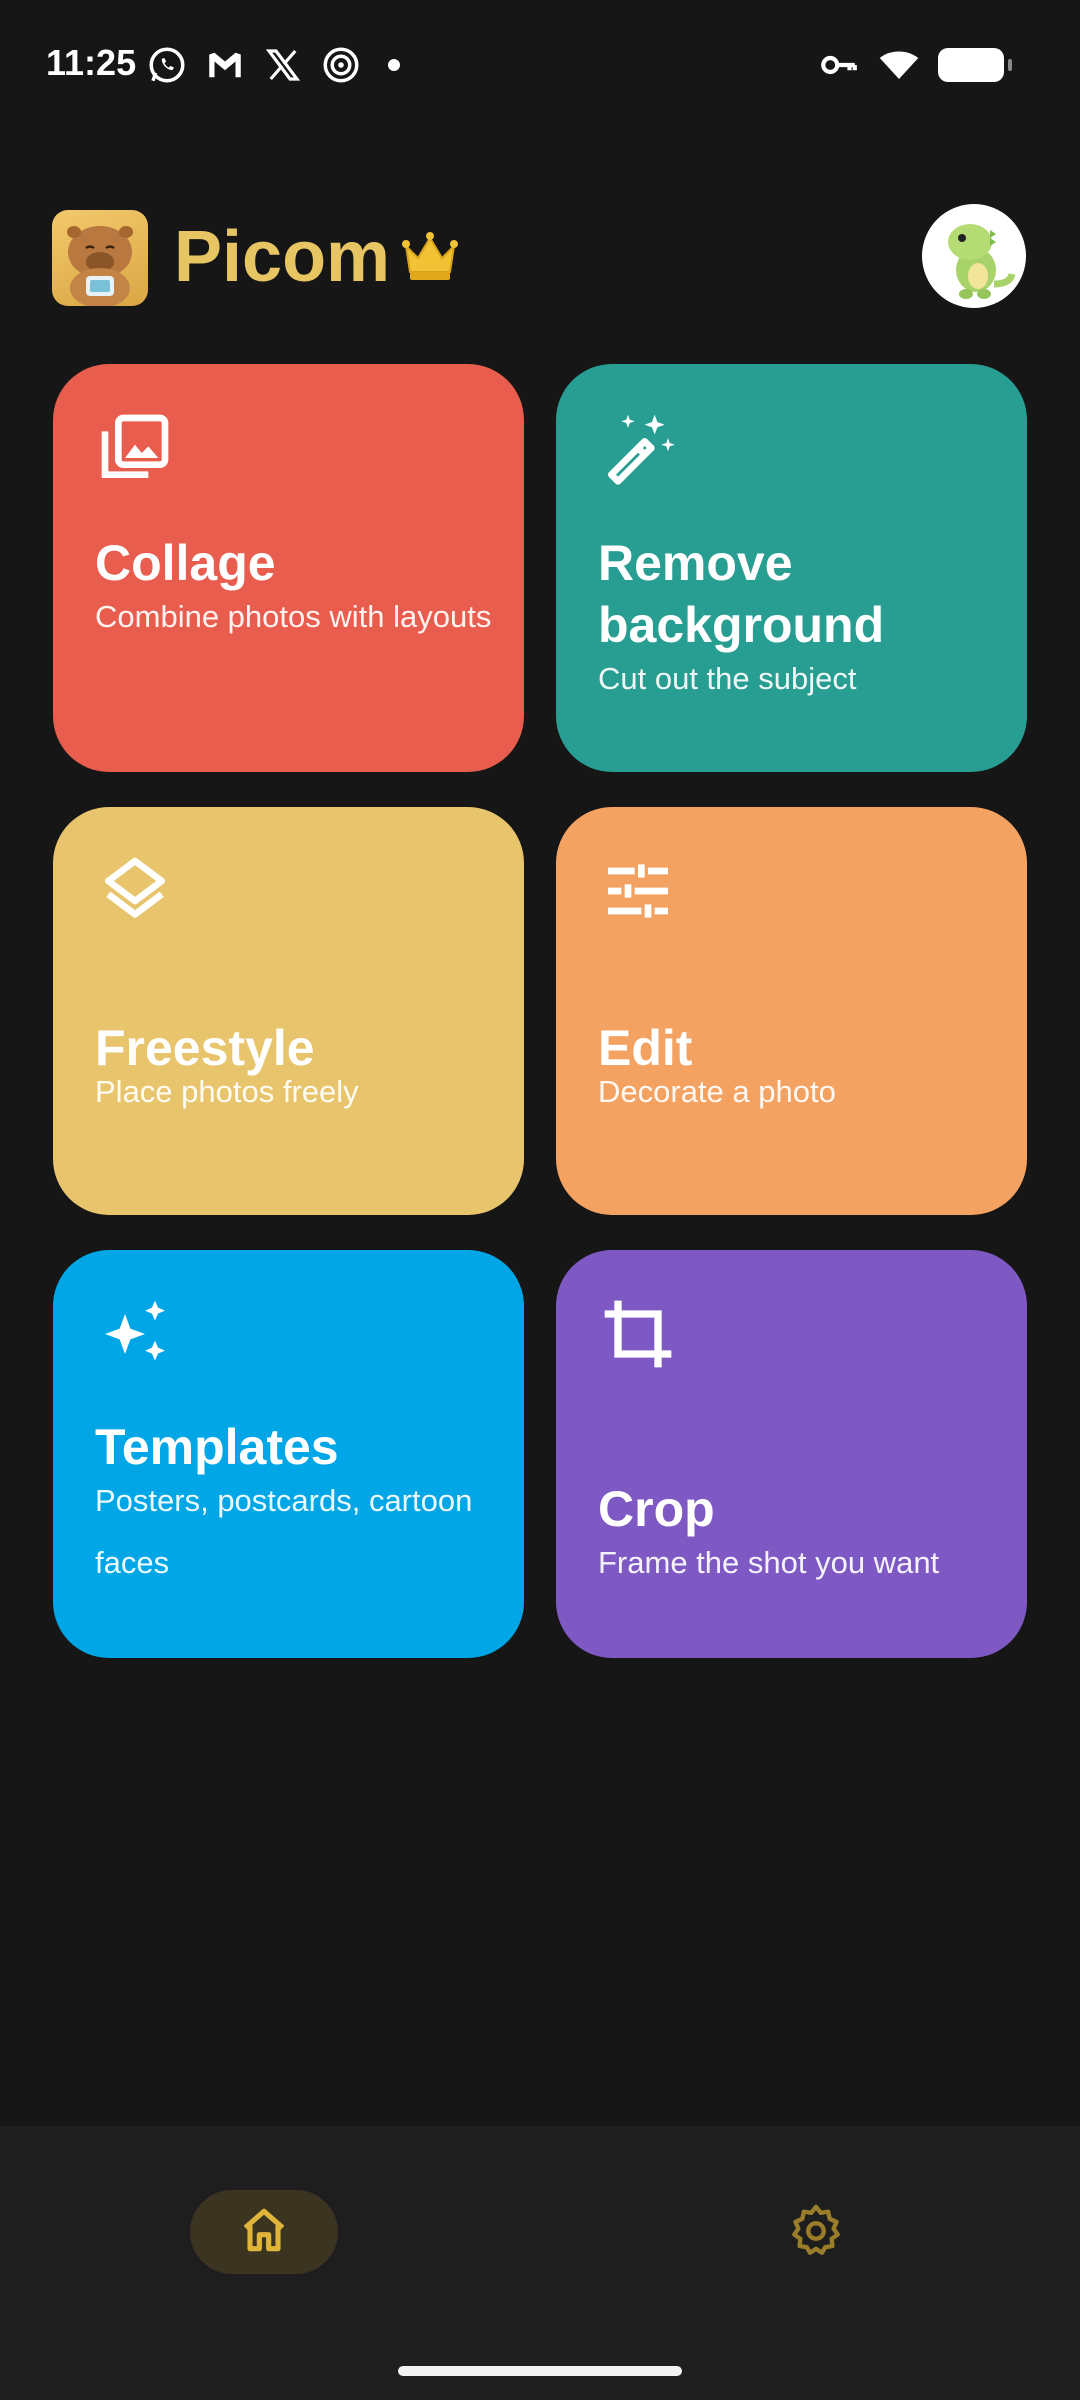 The image size is (1080, 2400). I want to click on threads-icon, so click(341, 65).